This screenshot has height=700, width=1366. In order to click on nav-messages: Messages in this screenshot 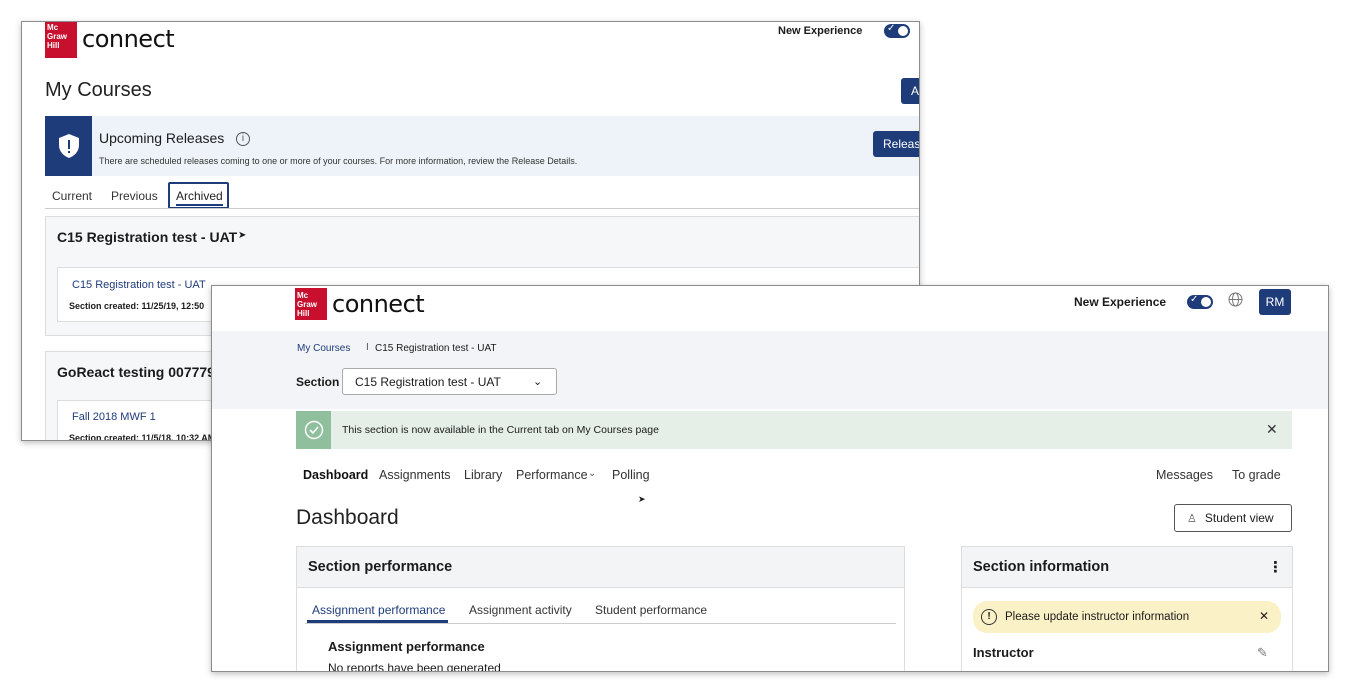, I will do `click(1184, 475)`.